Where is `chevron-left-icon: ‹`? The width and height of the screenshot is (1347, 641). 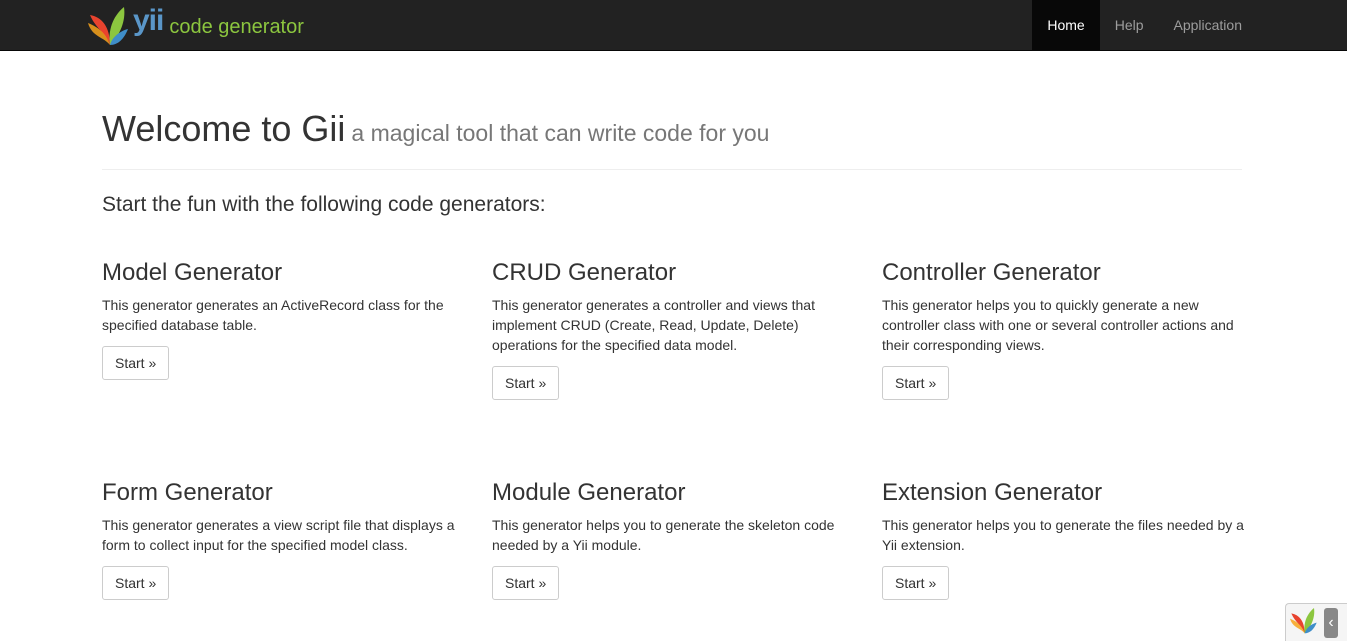 chevron-left-icon: ‹ is located at coordinates (1331, 622).